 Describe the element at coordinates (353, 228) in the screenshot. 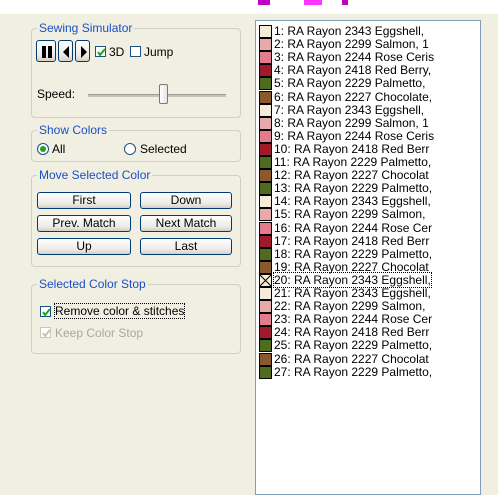

I see `color-stop-label: 16: RA Rayon 2244 Rose Cer` at that location.